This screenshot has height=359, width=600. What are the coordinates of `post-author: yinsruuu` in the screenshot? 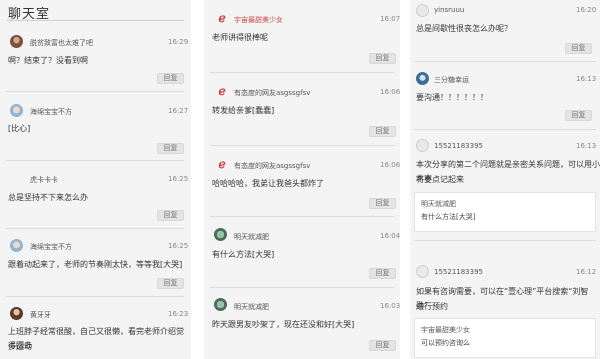 It's located at (449, 10).